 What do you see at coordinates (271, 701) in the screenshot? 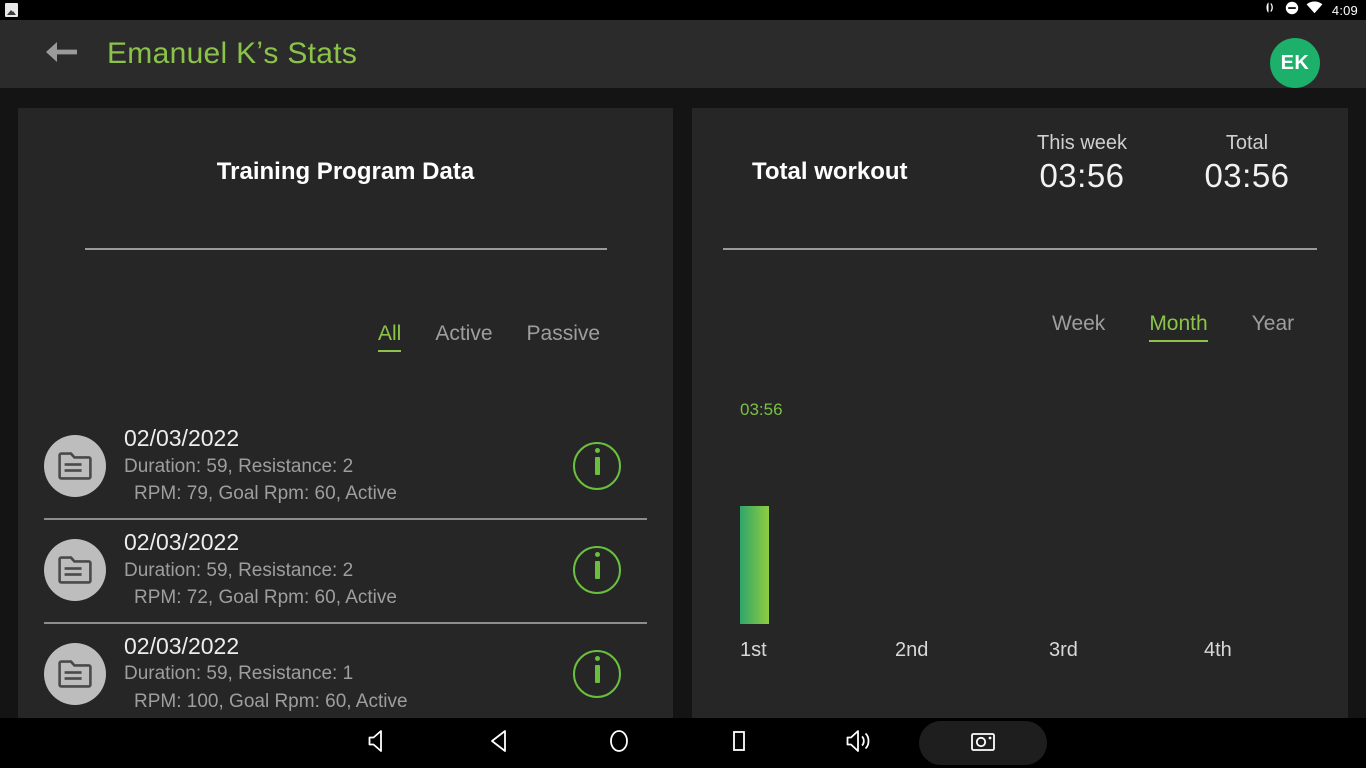
I see `session-line-2: RPM: 100, Goal Rpm: 60, Active` at bounding box center [271, 701].